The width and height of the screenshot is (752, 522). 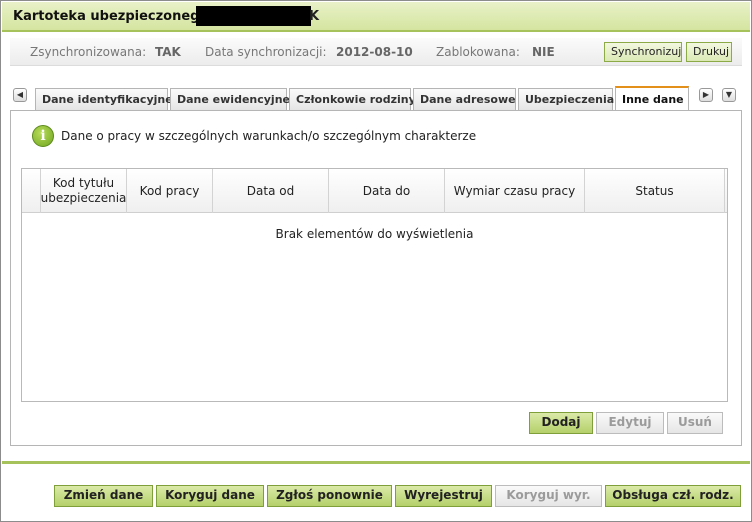 I want to click on sync-date-label: Data synchronizacji:, so click(x=266, y=52).